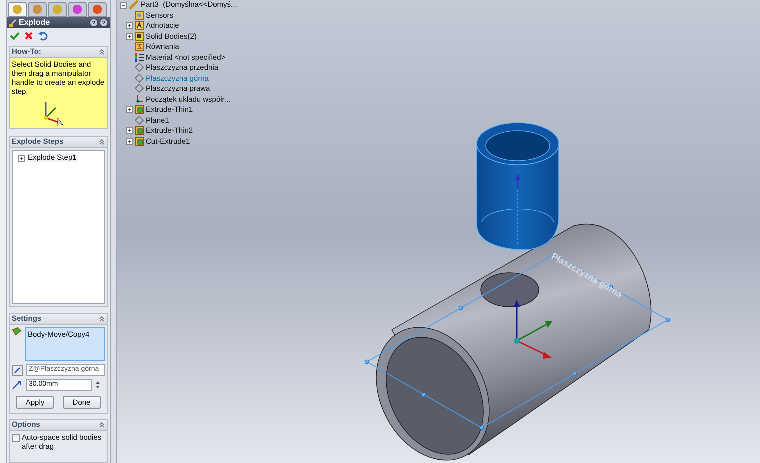  What do you see at coordinates (139, 120) in the screenshot?
I see `plane-icon` at bounding box center [139, 120].